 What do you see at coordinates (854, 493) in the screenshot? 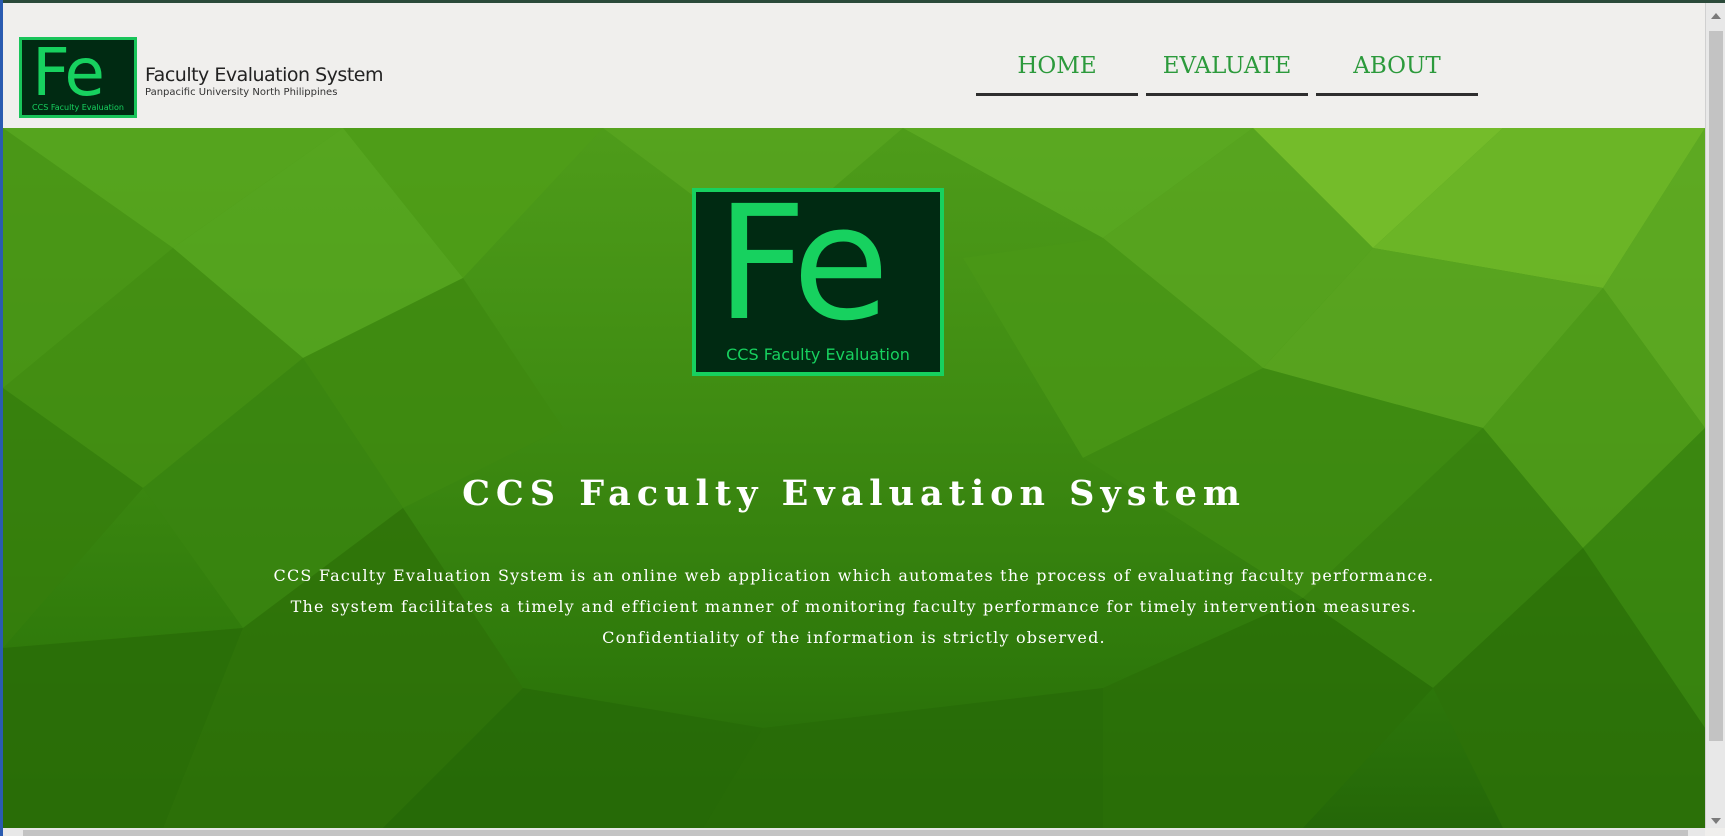
I see `hero-title: CCS Faculty Evaluation System` at bounding box center [854, 493].